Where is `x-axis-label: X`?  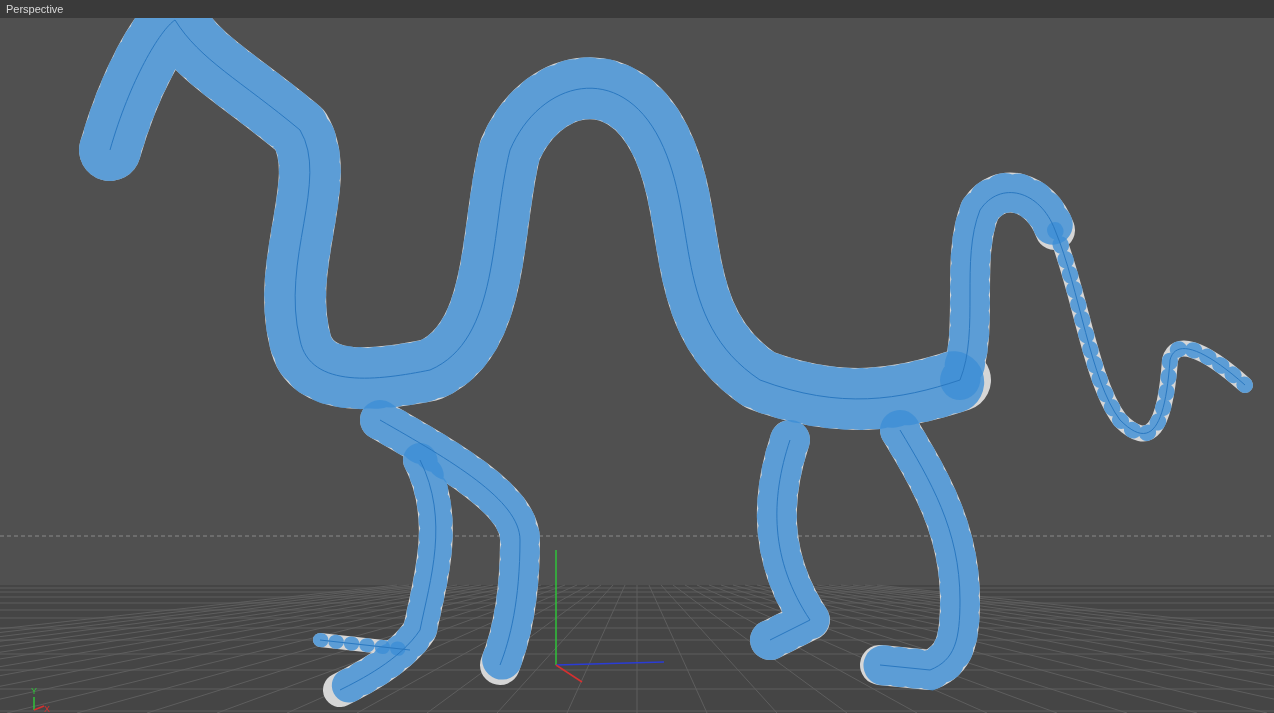
x-axis-label: X is located at coordinates (47, 708).